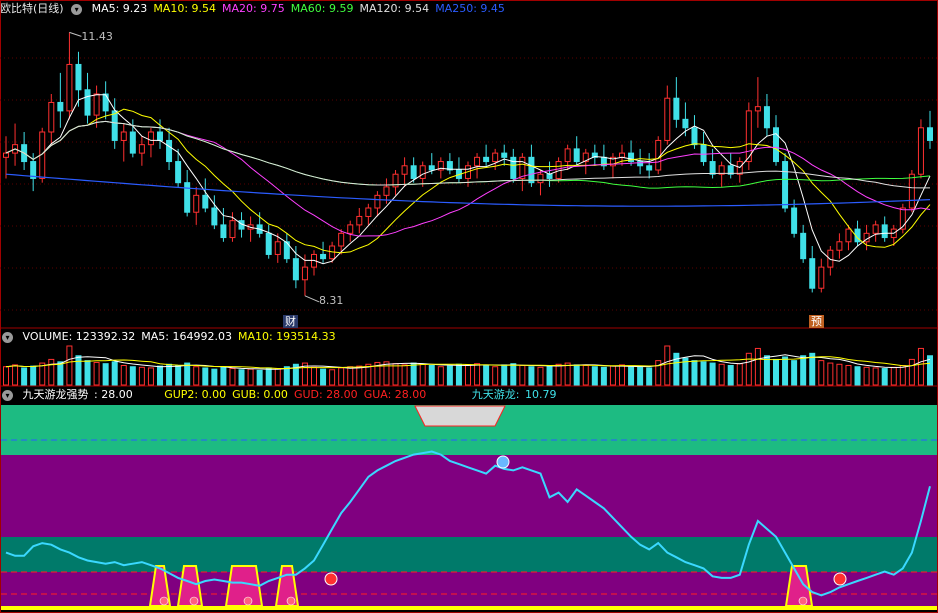  Describe the element at coordinates (816, 321) in the screenshot. I see `forecast-tag: 预` at that location.